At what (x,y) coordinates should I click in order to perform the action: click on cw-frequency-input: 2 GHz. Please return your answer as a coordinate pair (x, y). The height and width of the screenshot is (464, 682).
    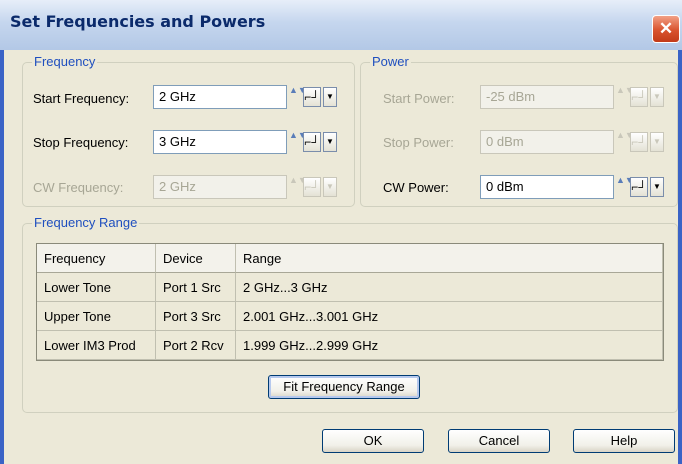
    Looking at the image, I should click on (220, 187).